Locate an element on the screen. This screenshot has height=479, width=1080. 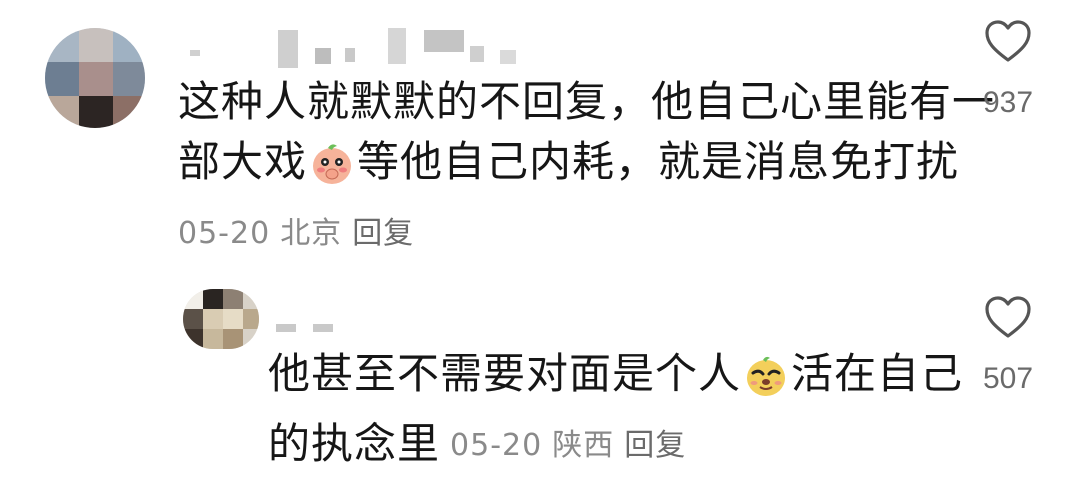
like-control: 937 is located at coordinates (1008, 69).